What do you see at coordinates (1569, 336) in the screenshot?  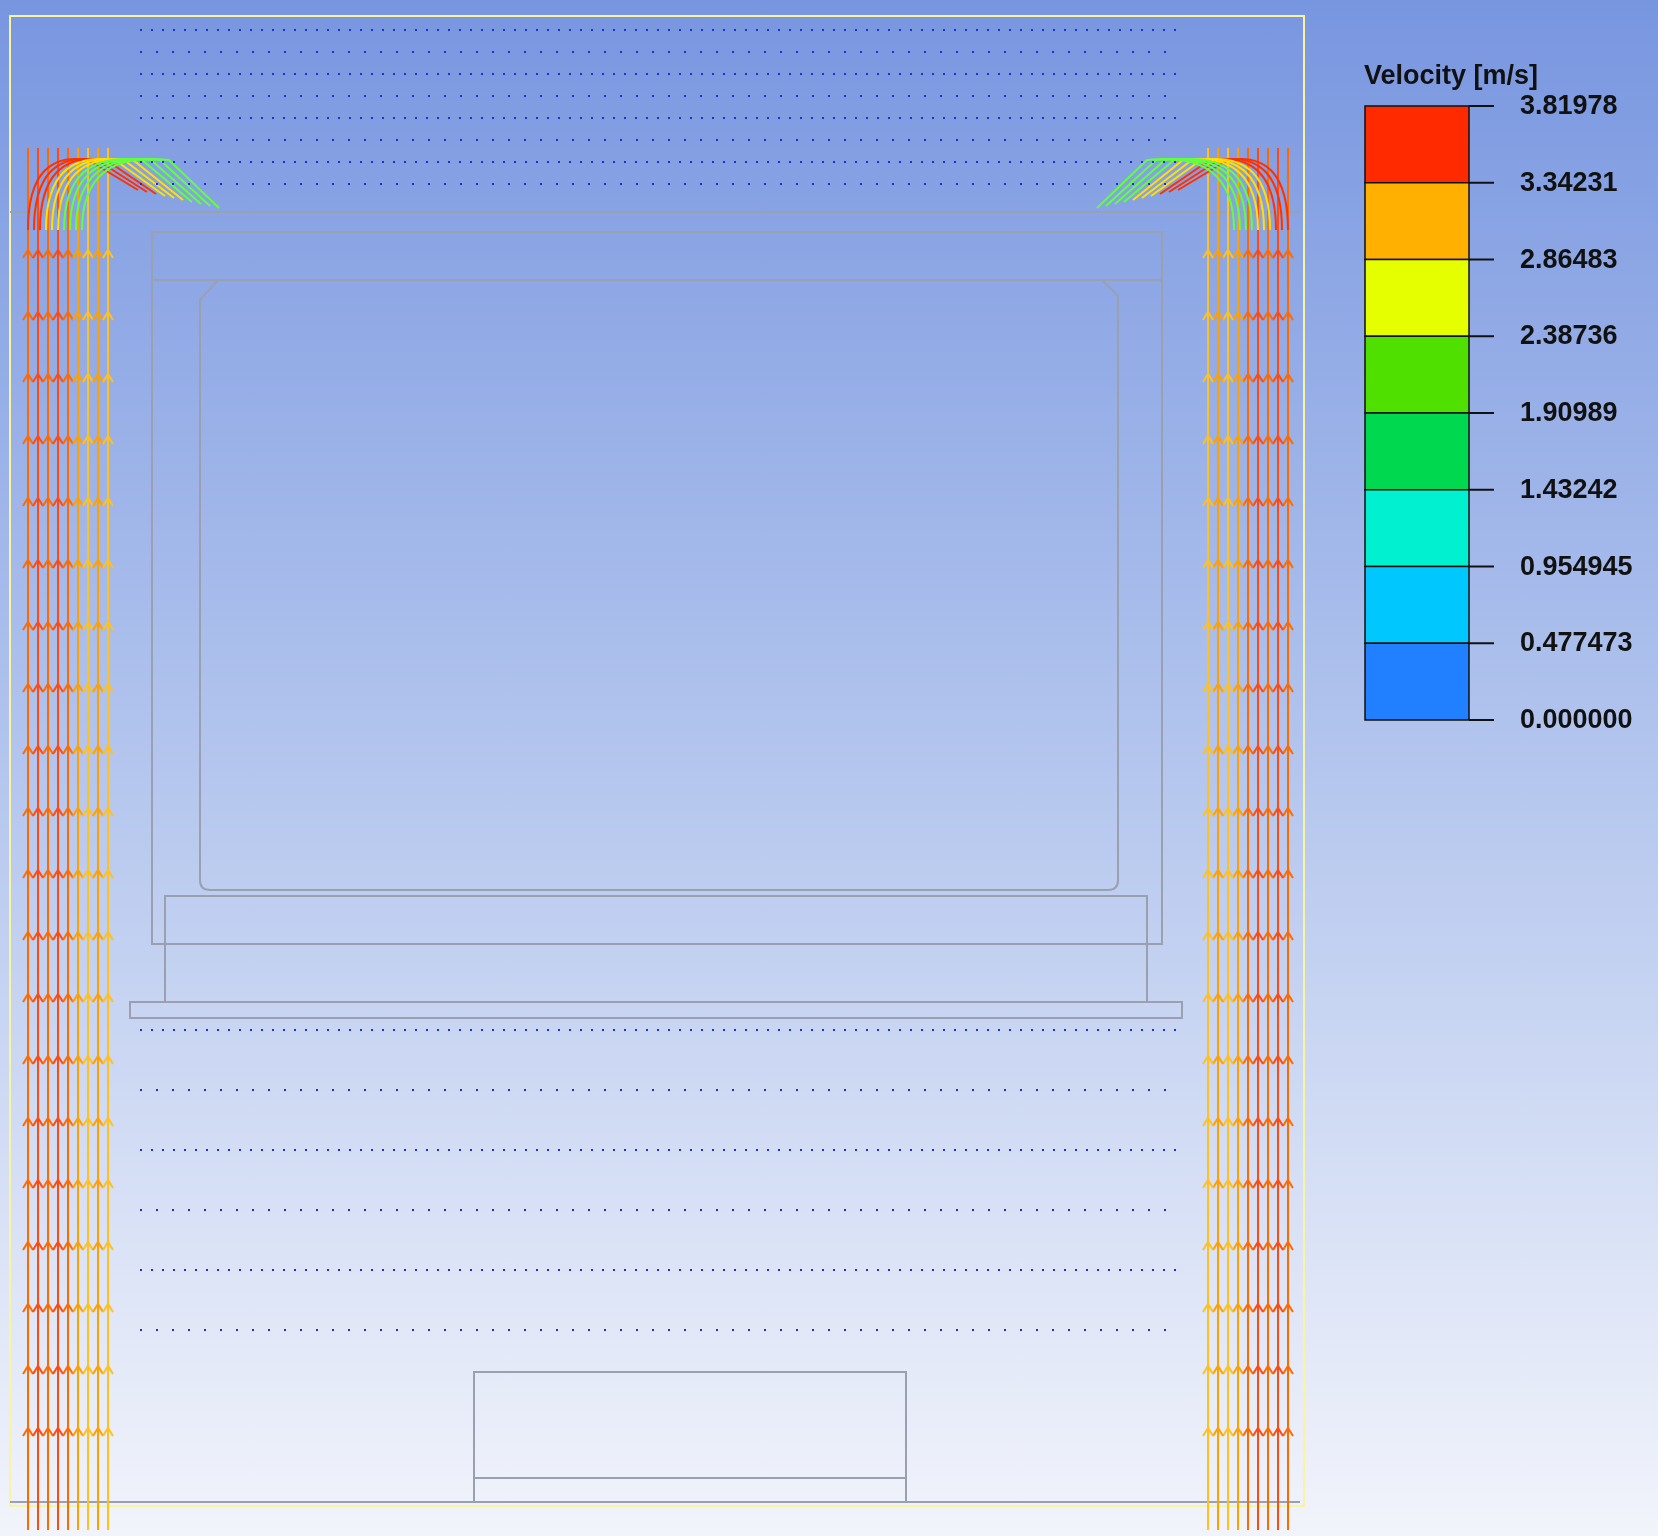 I see `legend-value: 2.38736` at bounding box center [1569, 336].